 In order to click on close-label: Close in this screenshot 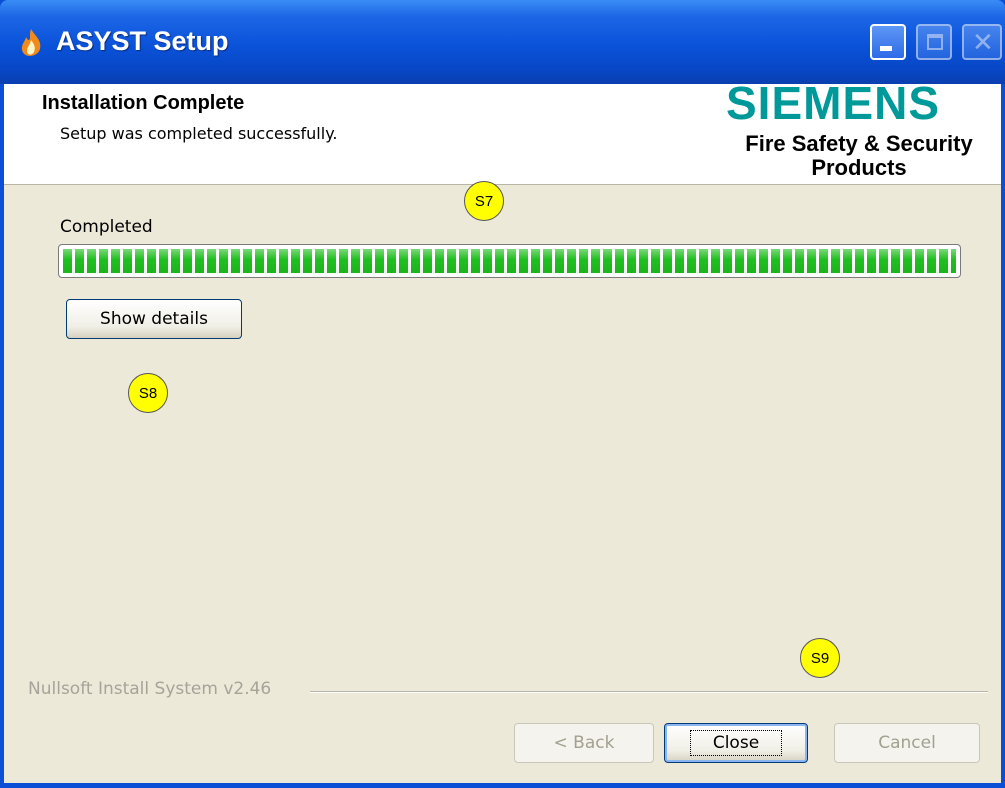, I will do `click(736, 743)`.